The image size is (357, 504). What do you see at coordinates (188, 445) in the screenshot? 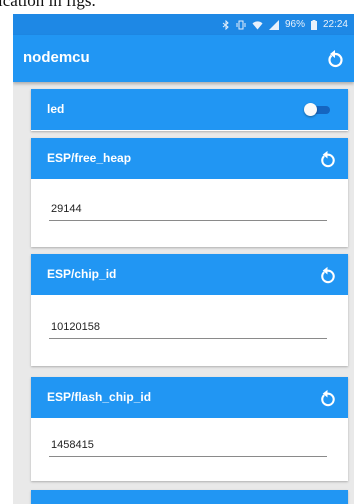
I see `topic-value-field: 1458415` at bounding box center [188, 445].